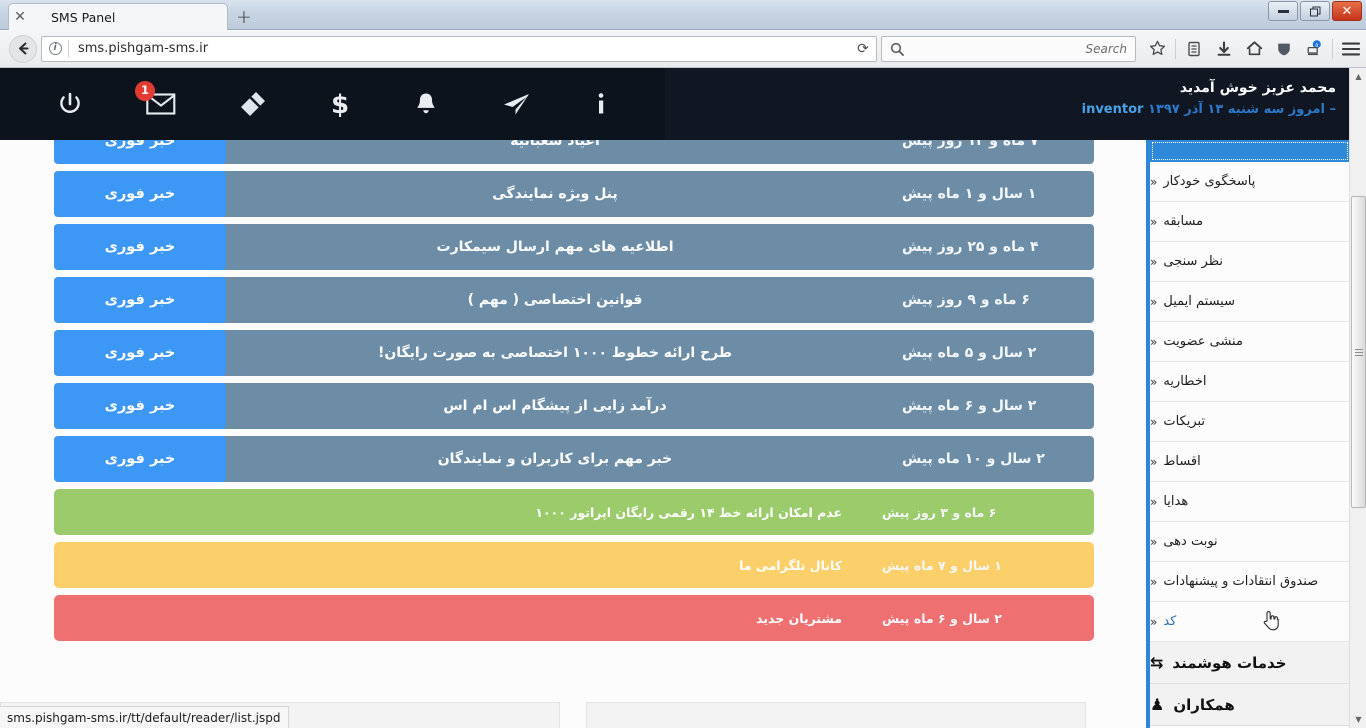 This screenshot has width=1366, height=728. Describe the element at coordinates (1112, 109) in the screenshot. I see `welcome-username: inventor` at that location.